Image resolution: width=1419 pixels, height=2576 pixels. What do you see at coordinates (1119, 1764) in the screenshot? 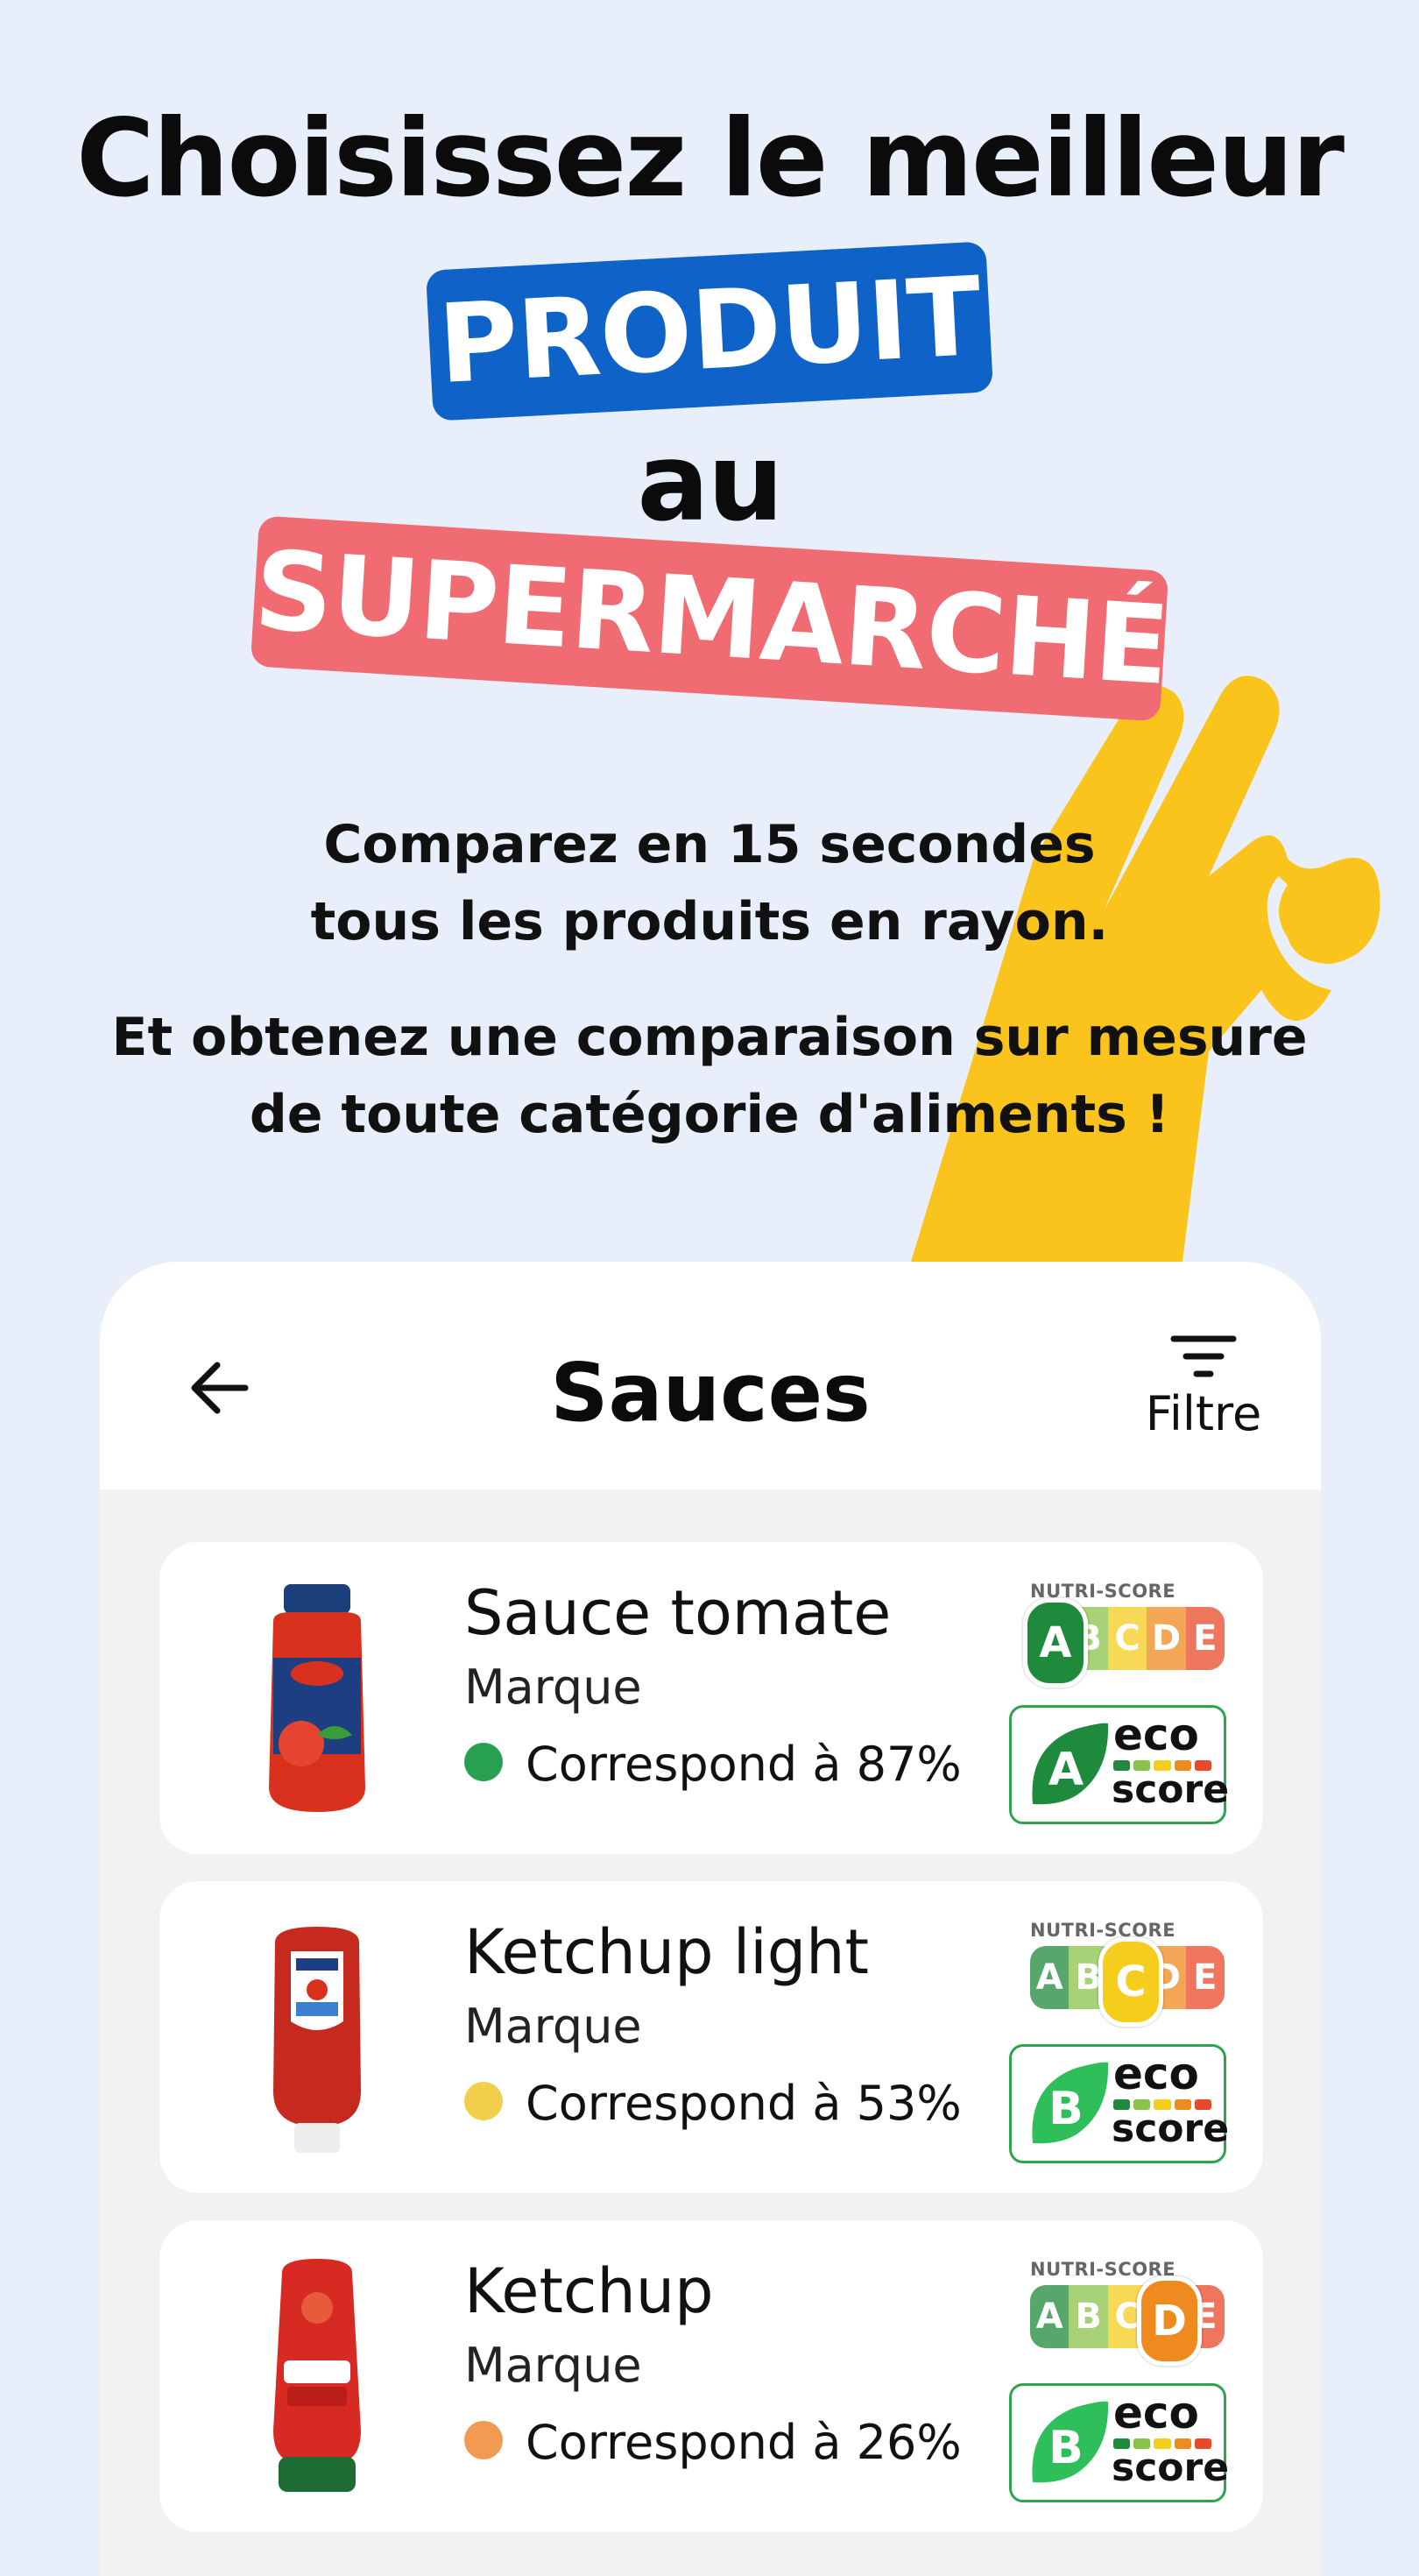
I see `eco-score-badge: A eco score` at bounding box center [1119, 1764].